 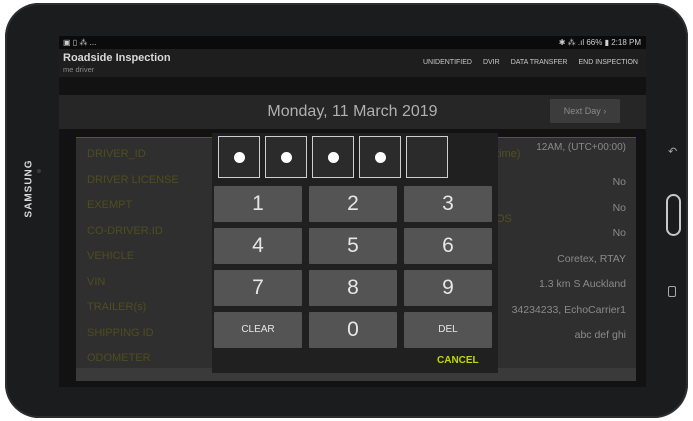 What do you see at coordinates (258, 204) in the screenshot?
I see `key-1: 1` at bounding box center [258, 204].